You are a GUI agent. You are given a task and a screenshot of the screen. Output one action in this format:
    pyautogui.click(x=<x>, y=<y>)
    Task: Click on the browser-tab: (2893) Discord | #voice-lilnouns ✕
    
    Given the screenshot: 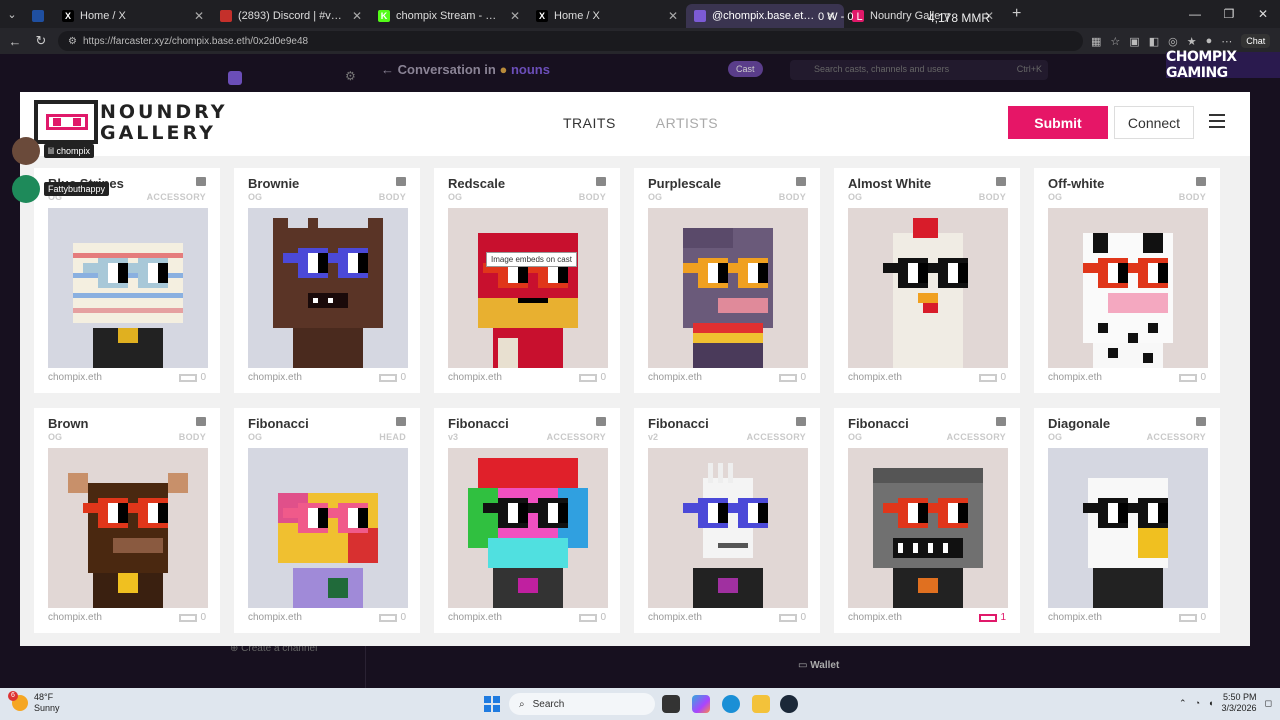 What is the action you would take?
    pyautogui.click(x=291, y=16)
    